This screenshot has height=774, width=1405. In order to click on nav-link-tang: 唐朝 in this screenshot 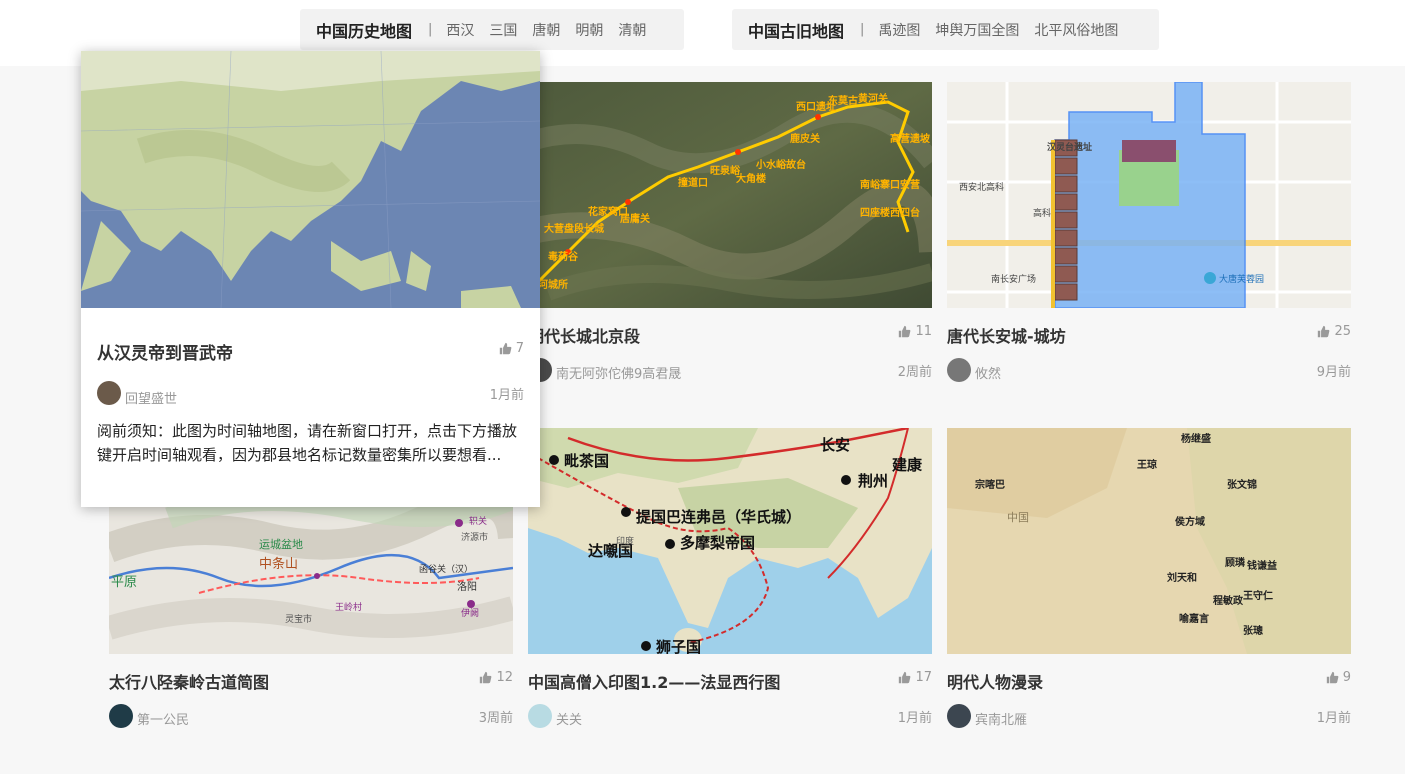, I will do `click(546, 30)`.